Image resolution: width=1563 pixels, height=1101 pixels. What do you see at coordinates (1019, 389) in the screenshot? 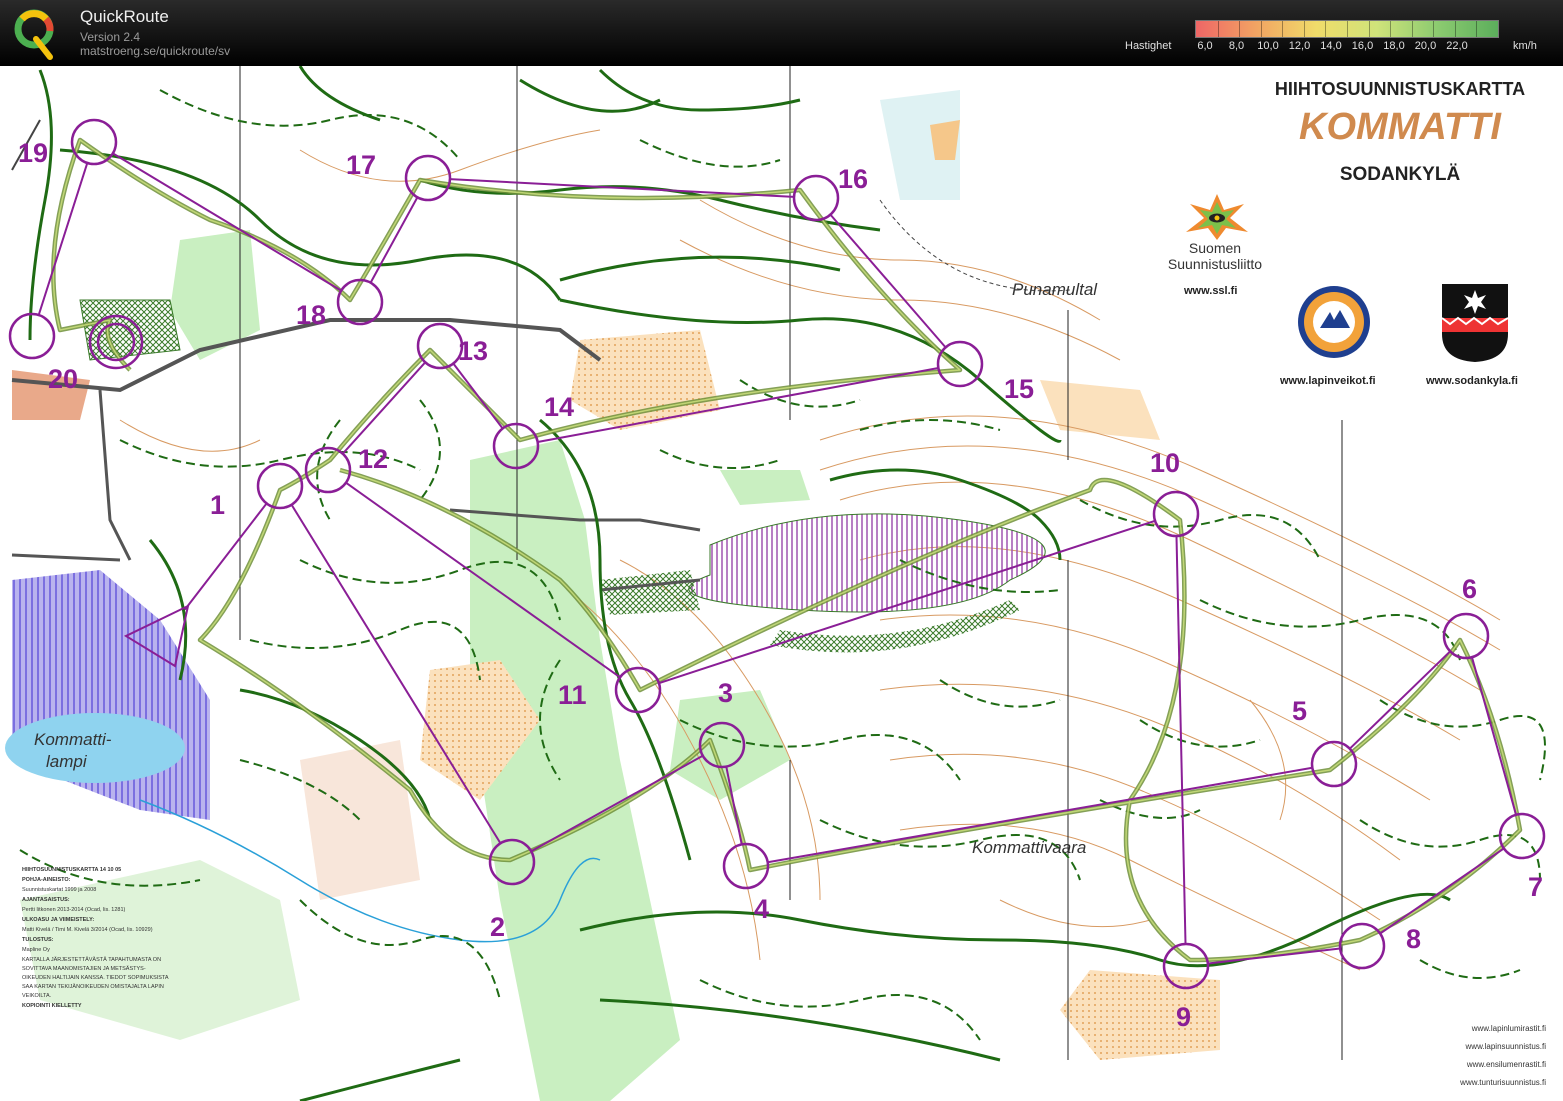
I see `control-number-15: 15` at bounding box center [1019, 389].